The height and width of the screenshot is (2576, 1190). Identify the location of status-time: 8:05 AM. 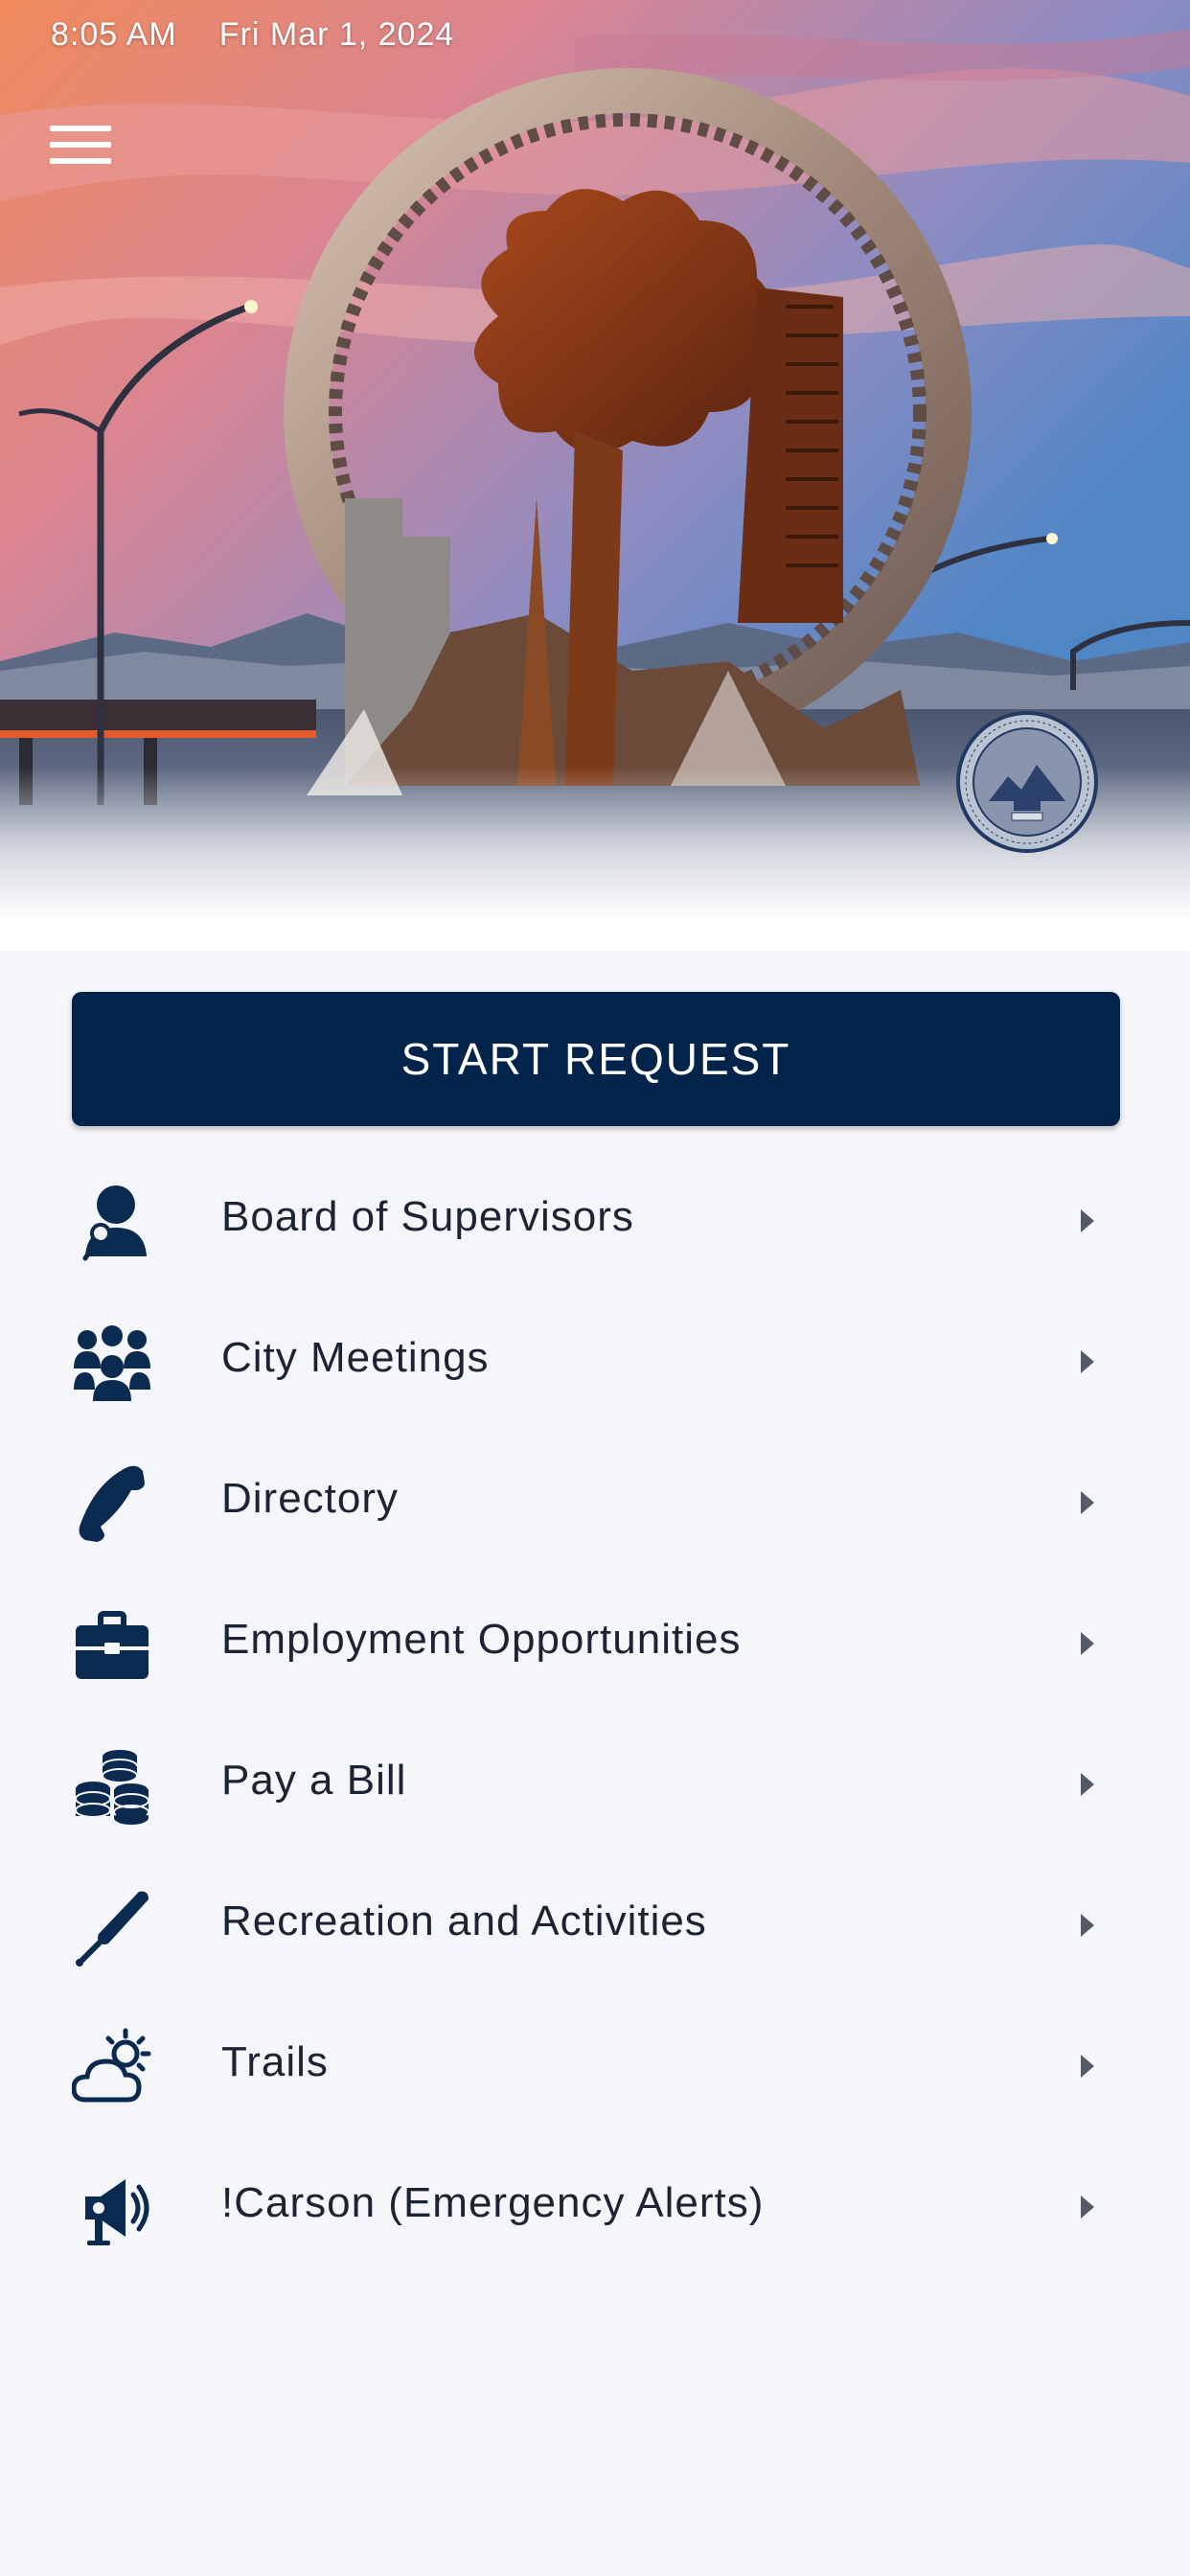
(114, 34).